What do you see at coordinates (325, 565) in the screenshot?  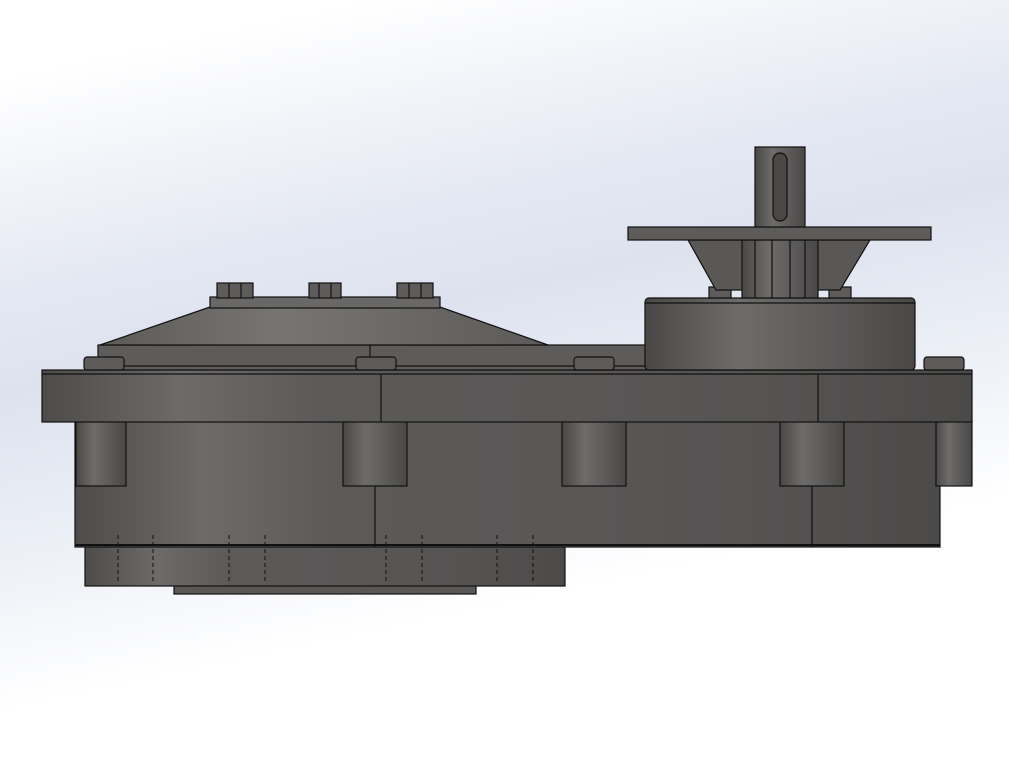 I see `bottom-flange` at bounding box center [325, 565].